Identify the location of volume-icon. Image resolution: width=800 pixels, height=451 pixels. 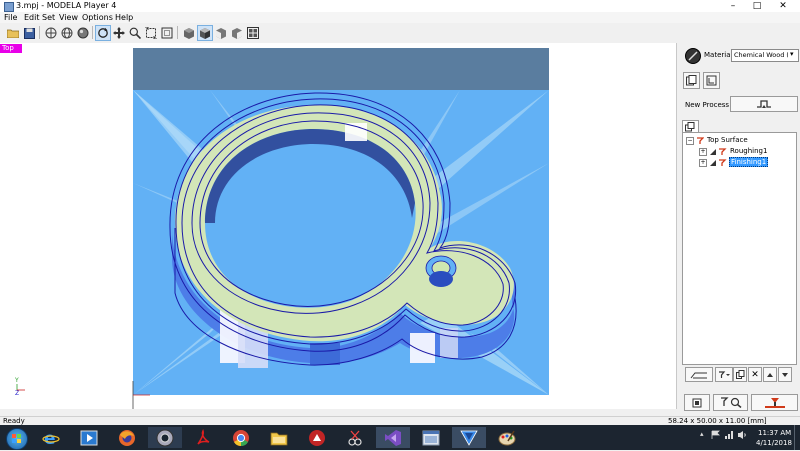
(742, 436).